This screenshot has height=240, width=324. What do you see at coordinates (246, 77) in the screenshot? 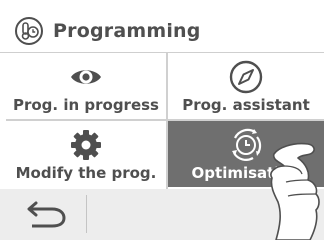
I see `compass-icon` at bounding box center [246, 77].